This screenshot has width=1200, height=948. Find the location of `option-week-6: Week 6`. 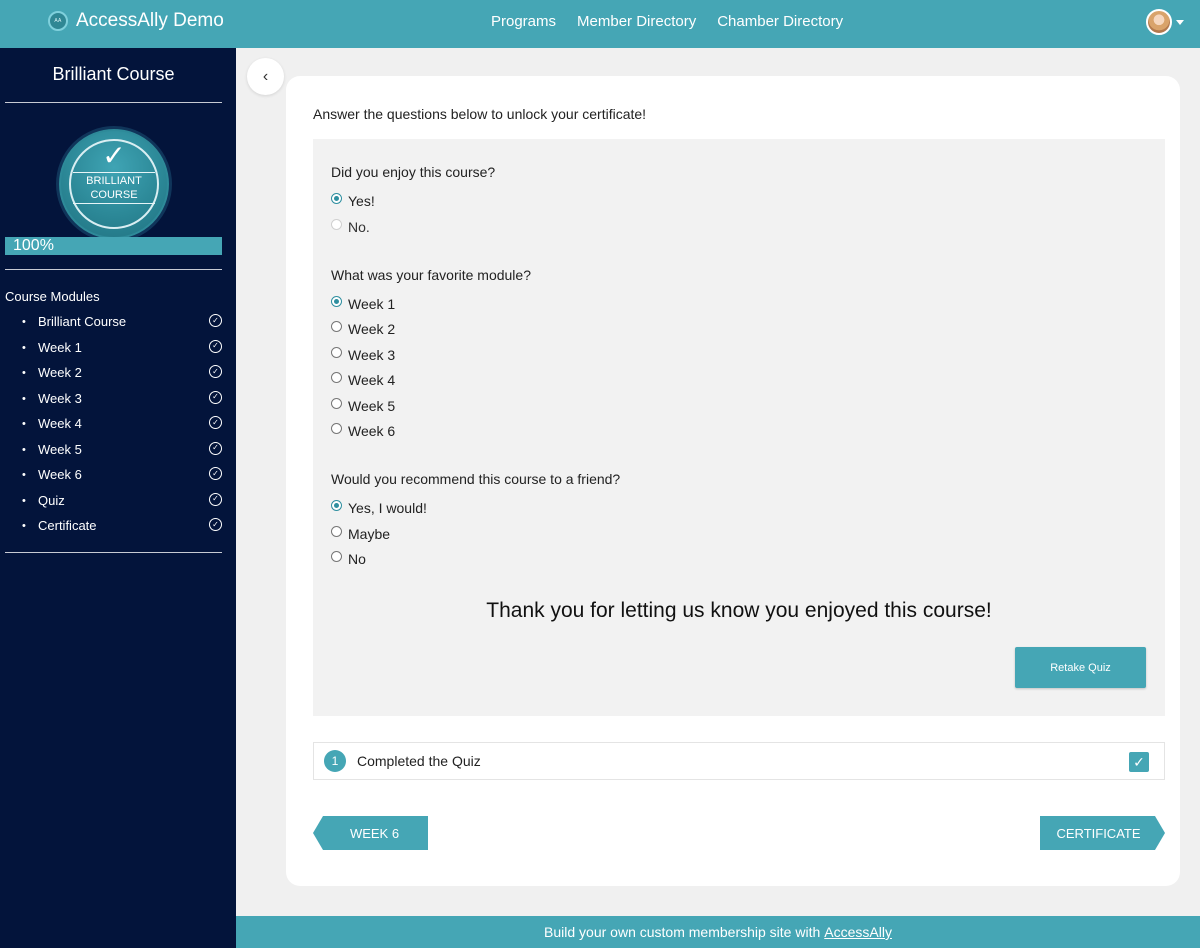

option-week-6: Week 6 is located at coordinates (363, 430).